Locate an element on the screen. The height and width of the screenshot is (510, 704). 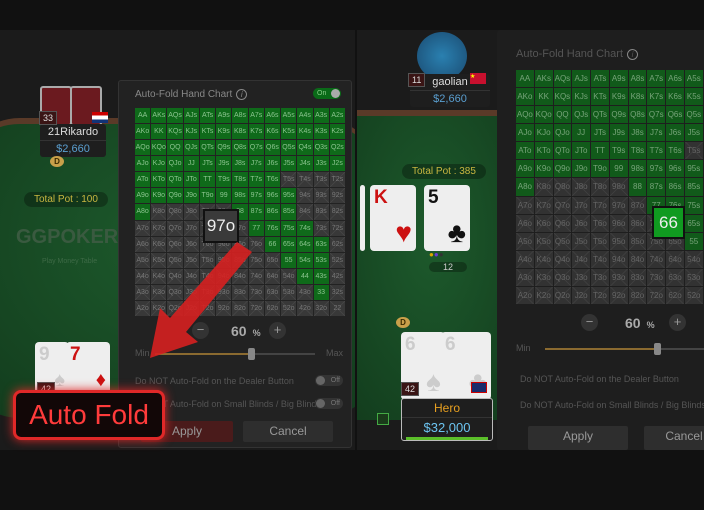
hand-cell-J8s: J8s is located at coordinates (637, 133).